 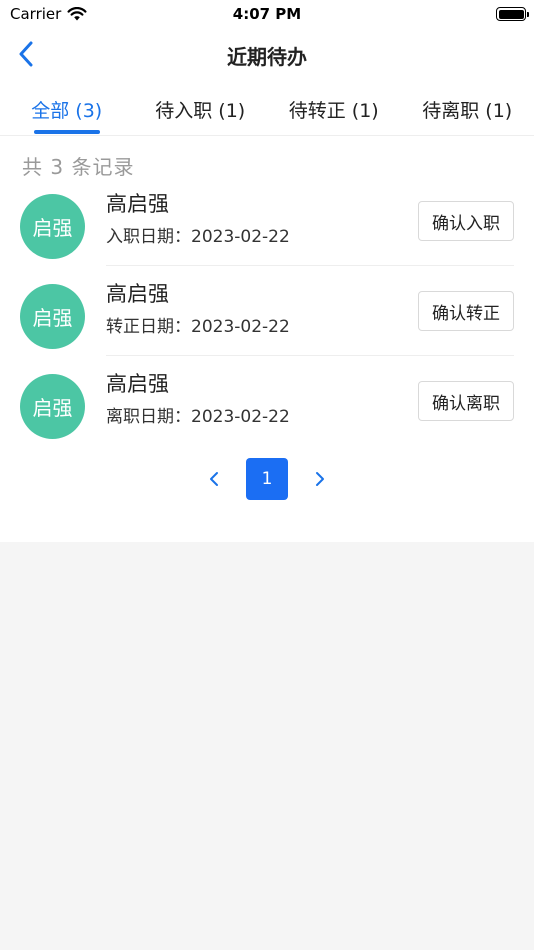 What do you see at coordinates (466, 221) in the screenshot?
I see `confirm-onboard-button: 确认入职` at bounding box center [466, 221].